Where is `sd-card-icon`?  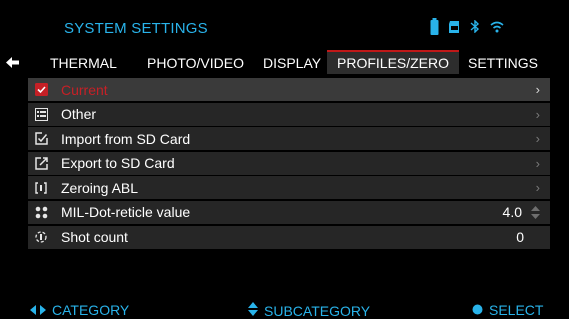
sd-card-icon is located at coordinates (454, 26).